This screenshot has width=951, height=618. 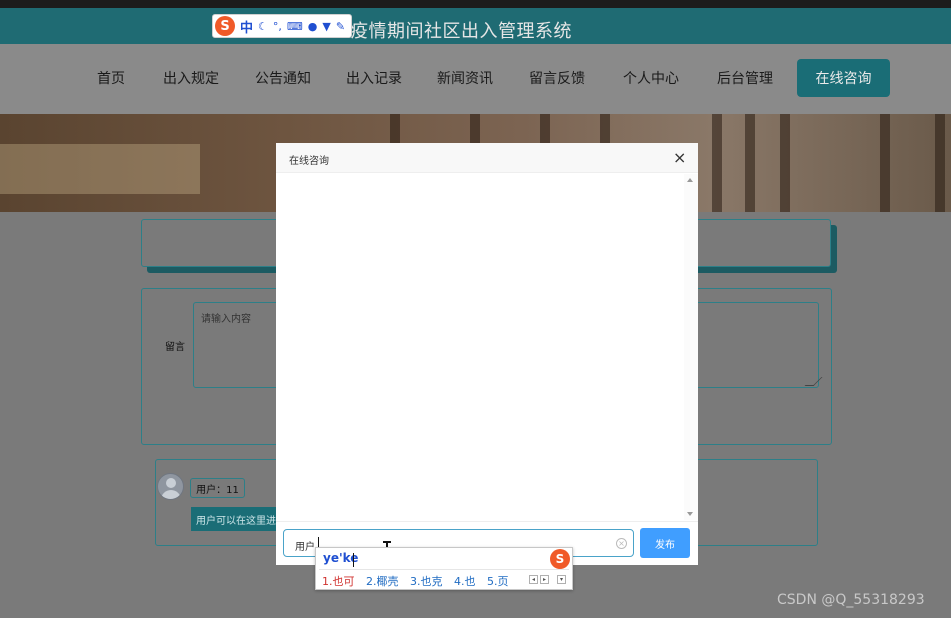 I want to click on comment-user-tag: 用户：11, so click(x=217, y=488).